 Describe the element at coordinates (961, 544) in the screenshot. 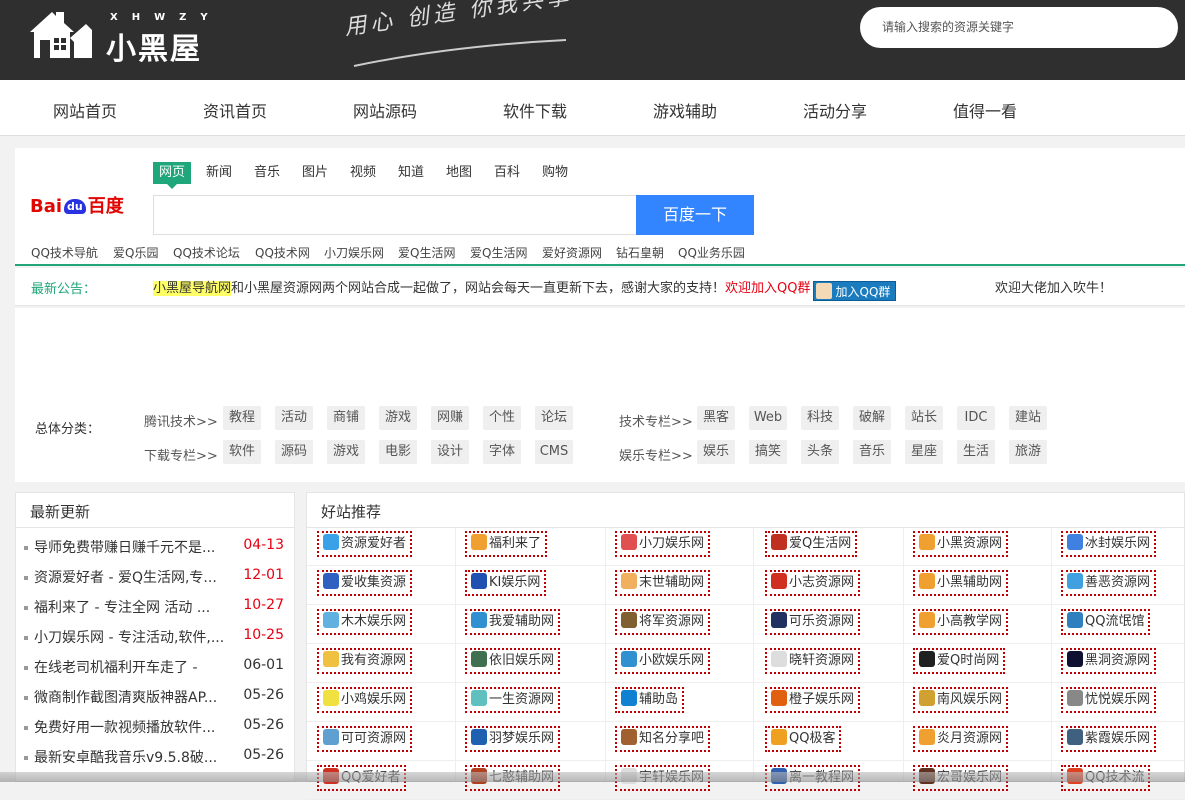

I see `site-link: 小黑资源网` at that location.